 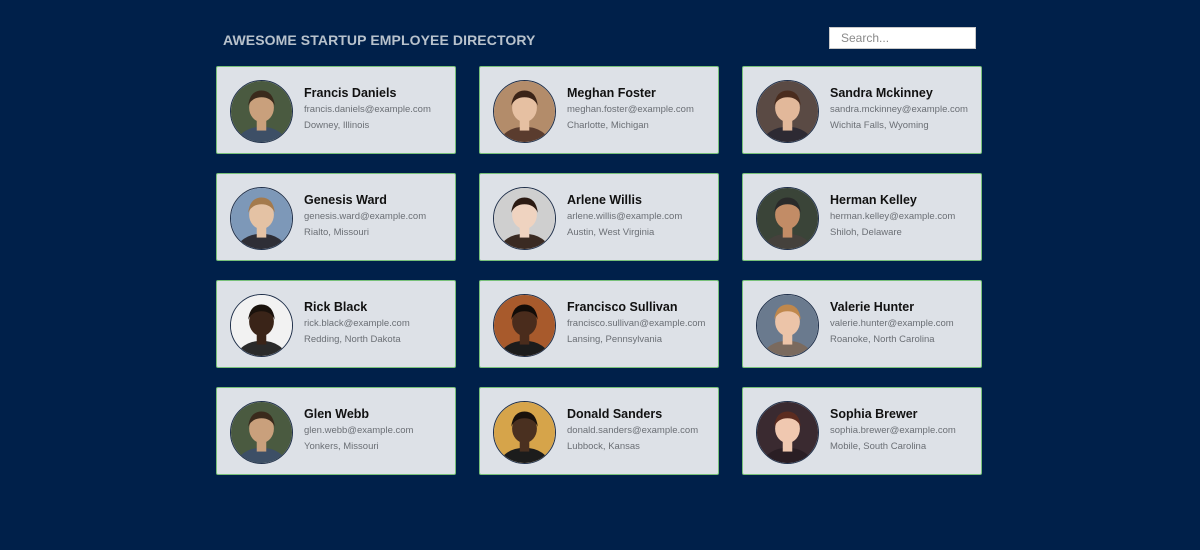 What do you see at coordinates (622, 307) in the screenshot?
I see `employee-name: Francisco Sullivan` at bounding box center [622, 307].